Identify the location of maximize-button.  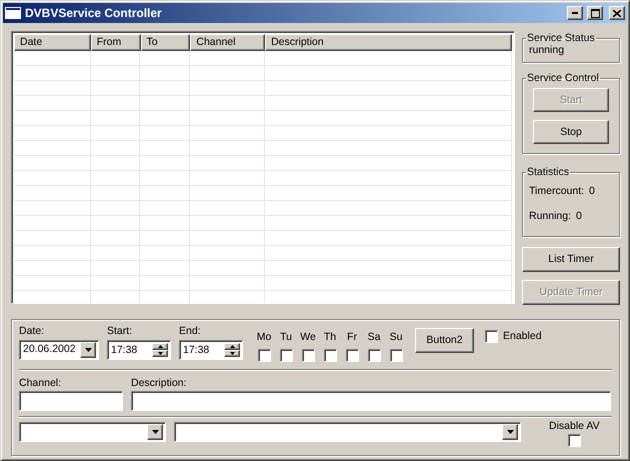
(595, 13).